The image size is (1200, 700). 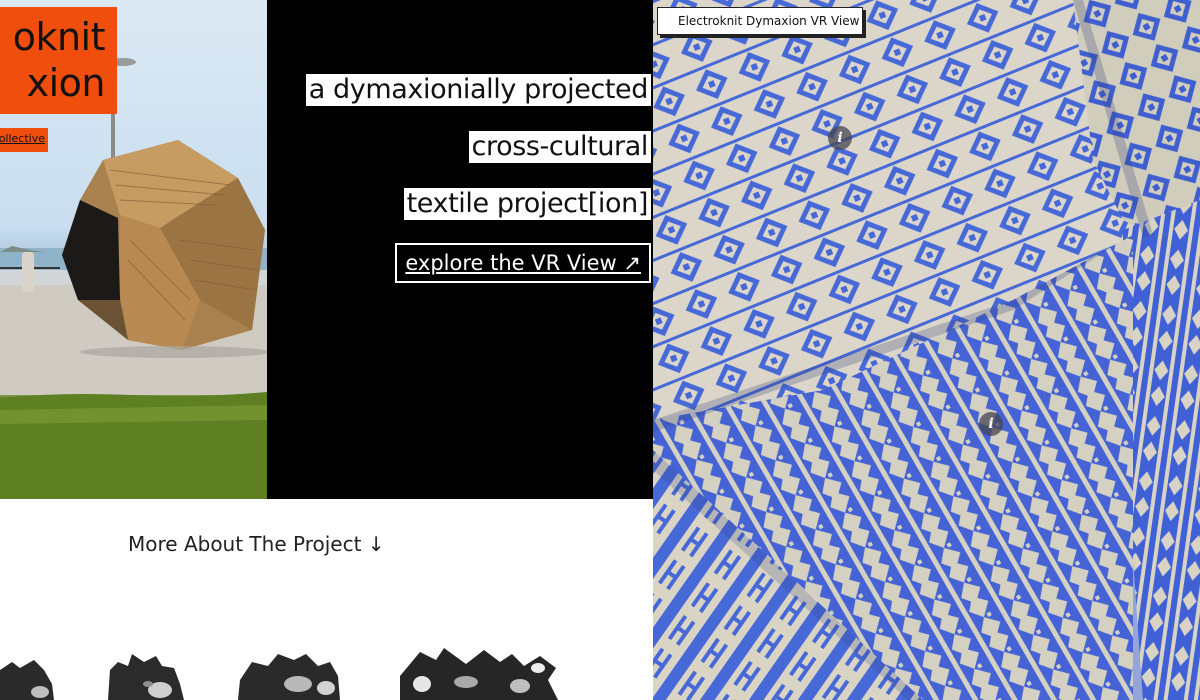 I want to click on statement-line-3: textile project[ion], so click(x=527, y=204).